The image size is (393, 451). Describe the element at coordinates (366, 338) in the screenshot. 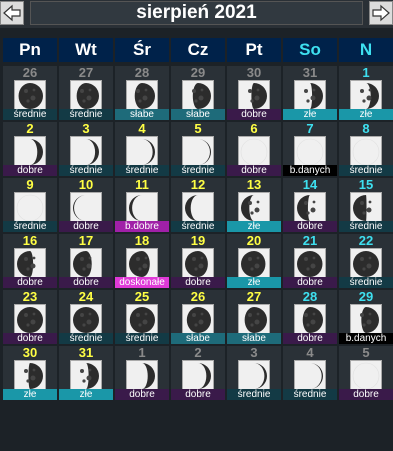

I see `fishing-rating-badge: b.danych` at that location.